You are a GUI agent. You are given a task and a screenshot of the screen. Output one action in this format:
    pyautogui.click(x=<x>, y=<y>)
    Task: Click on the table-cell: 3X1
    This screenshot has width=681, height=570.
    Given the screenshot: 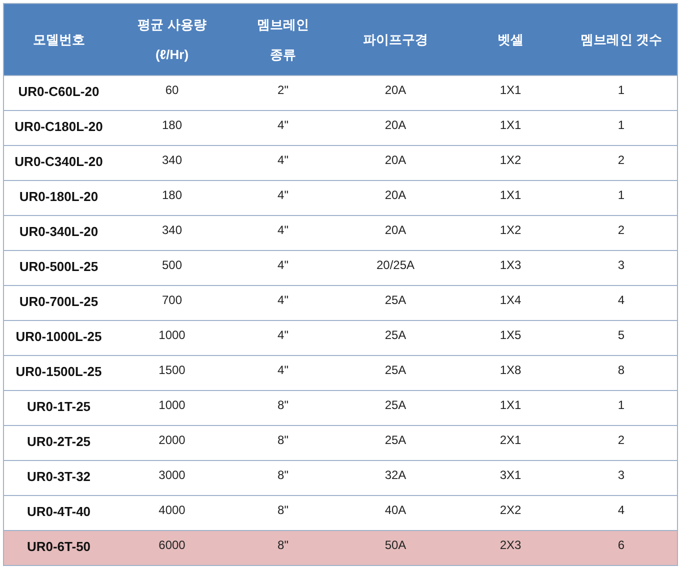 What is the action you would take?
    pyautogui.click(x=511, y=478)
    